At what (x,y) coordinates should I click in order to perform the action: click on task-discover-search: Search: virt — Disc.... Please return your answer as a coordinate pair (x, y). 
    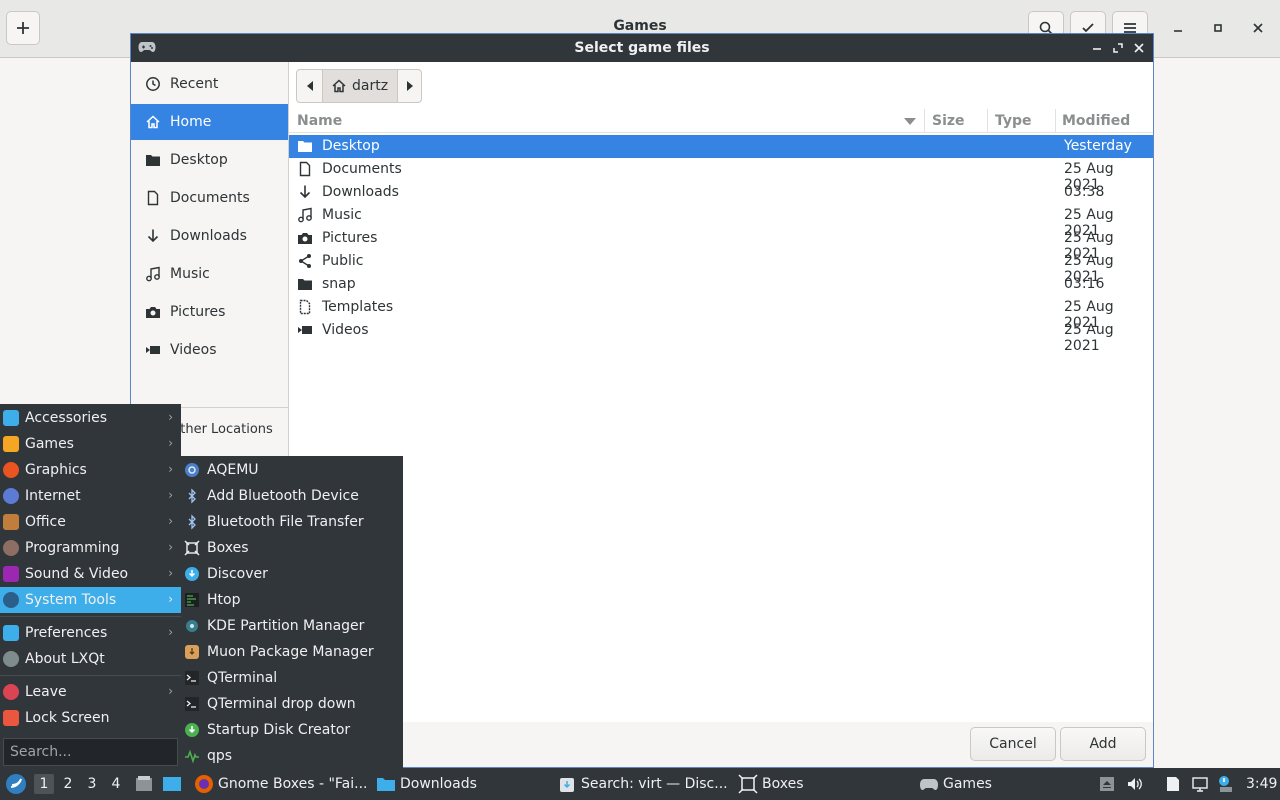
    Looking at the image, I should click on (645, 784).